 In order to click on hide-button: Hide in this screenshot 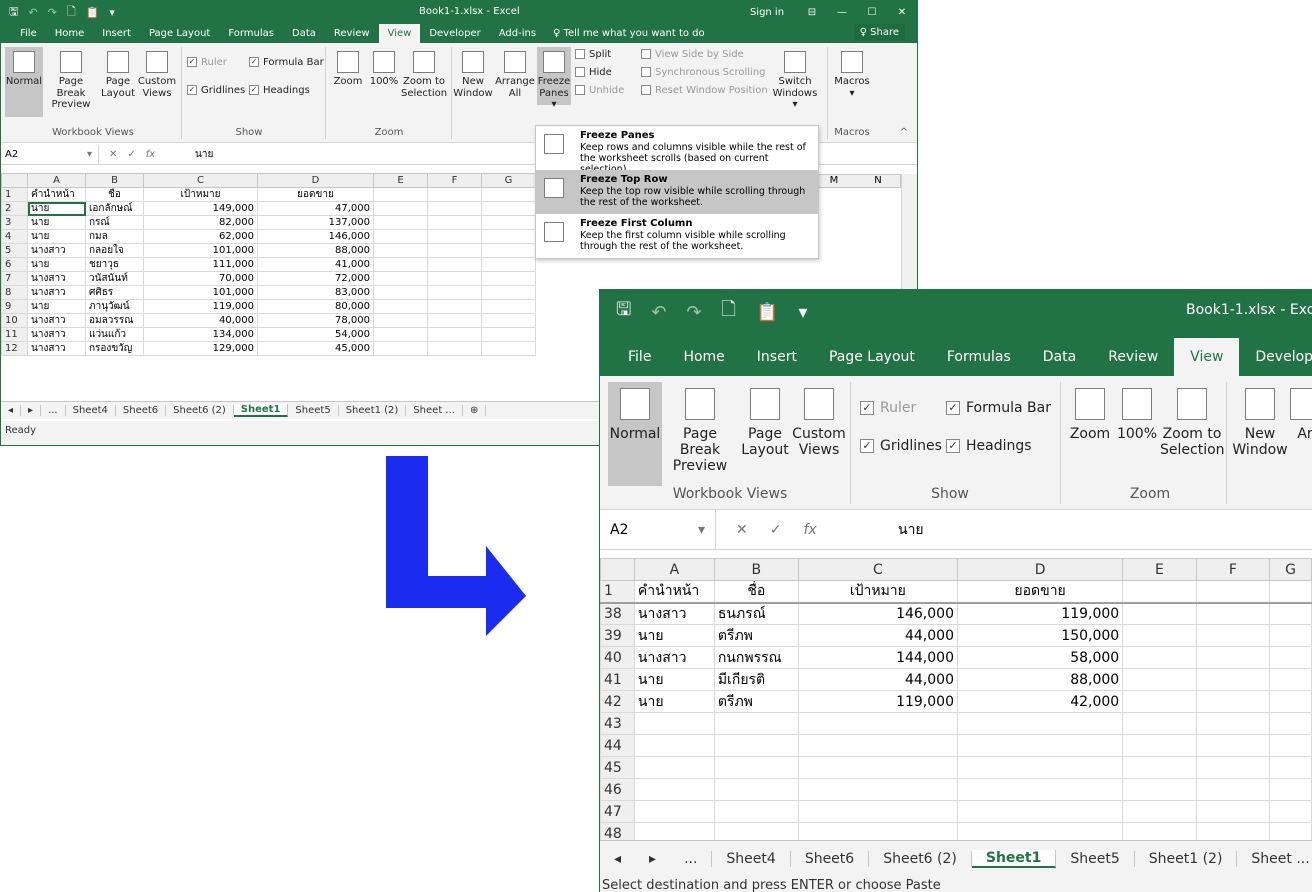, I will do `click(593, 72)`.